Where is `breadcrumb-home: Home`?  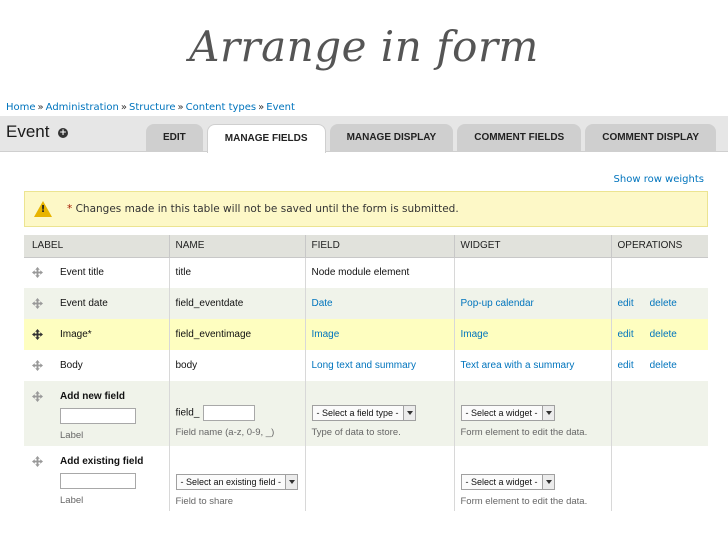 breadcrumb-home: Home is located at coordinates (21, 107).